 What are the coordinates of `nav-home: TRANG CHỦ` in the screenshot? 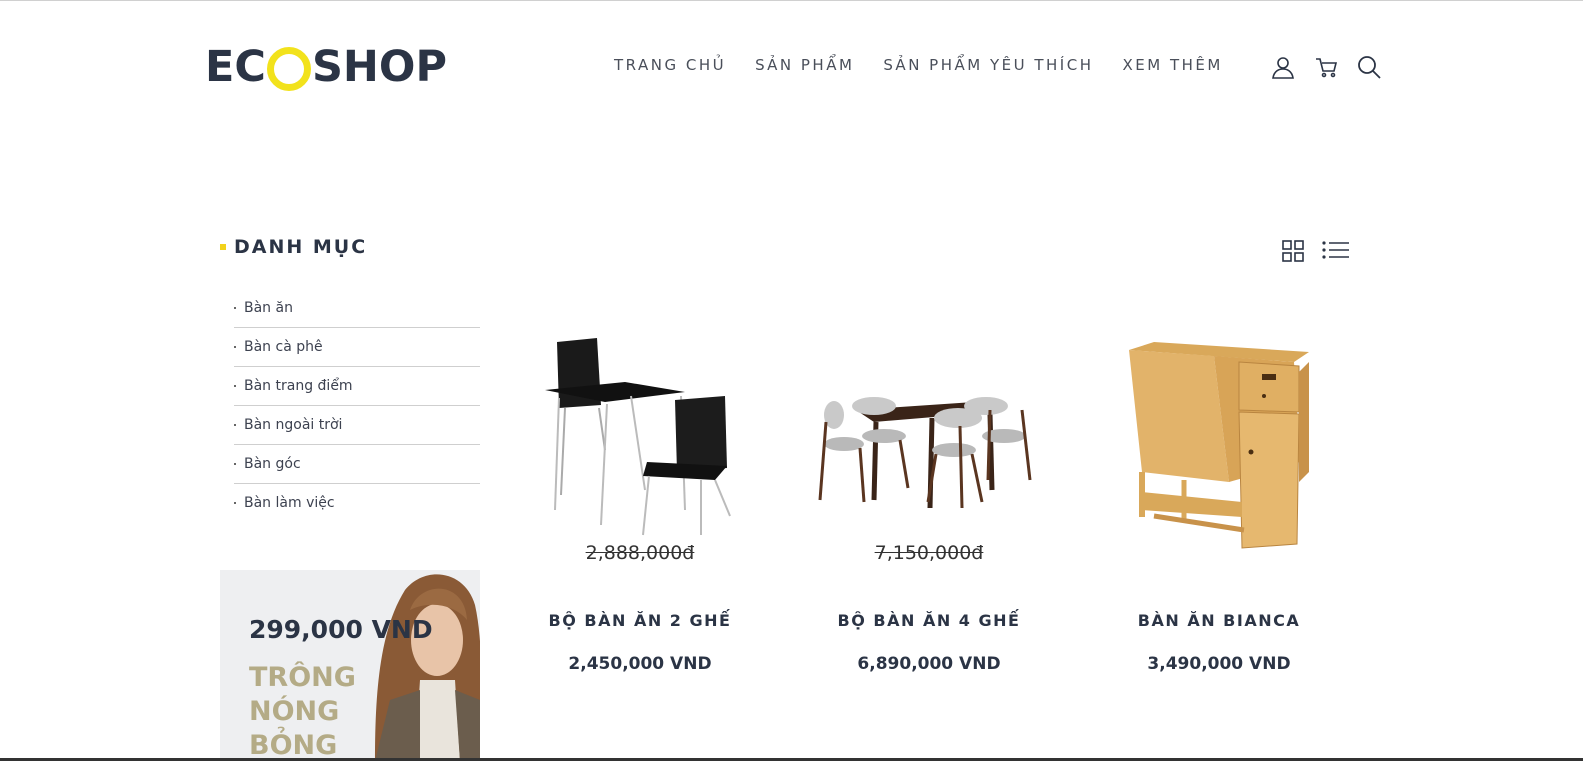 It's located at (670, 65).